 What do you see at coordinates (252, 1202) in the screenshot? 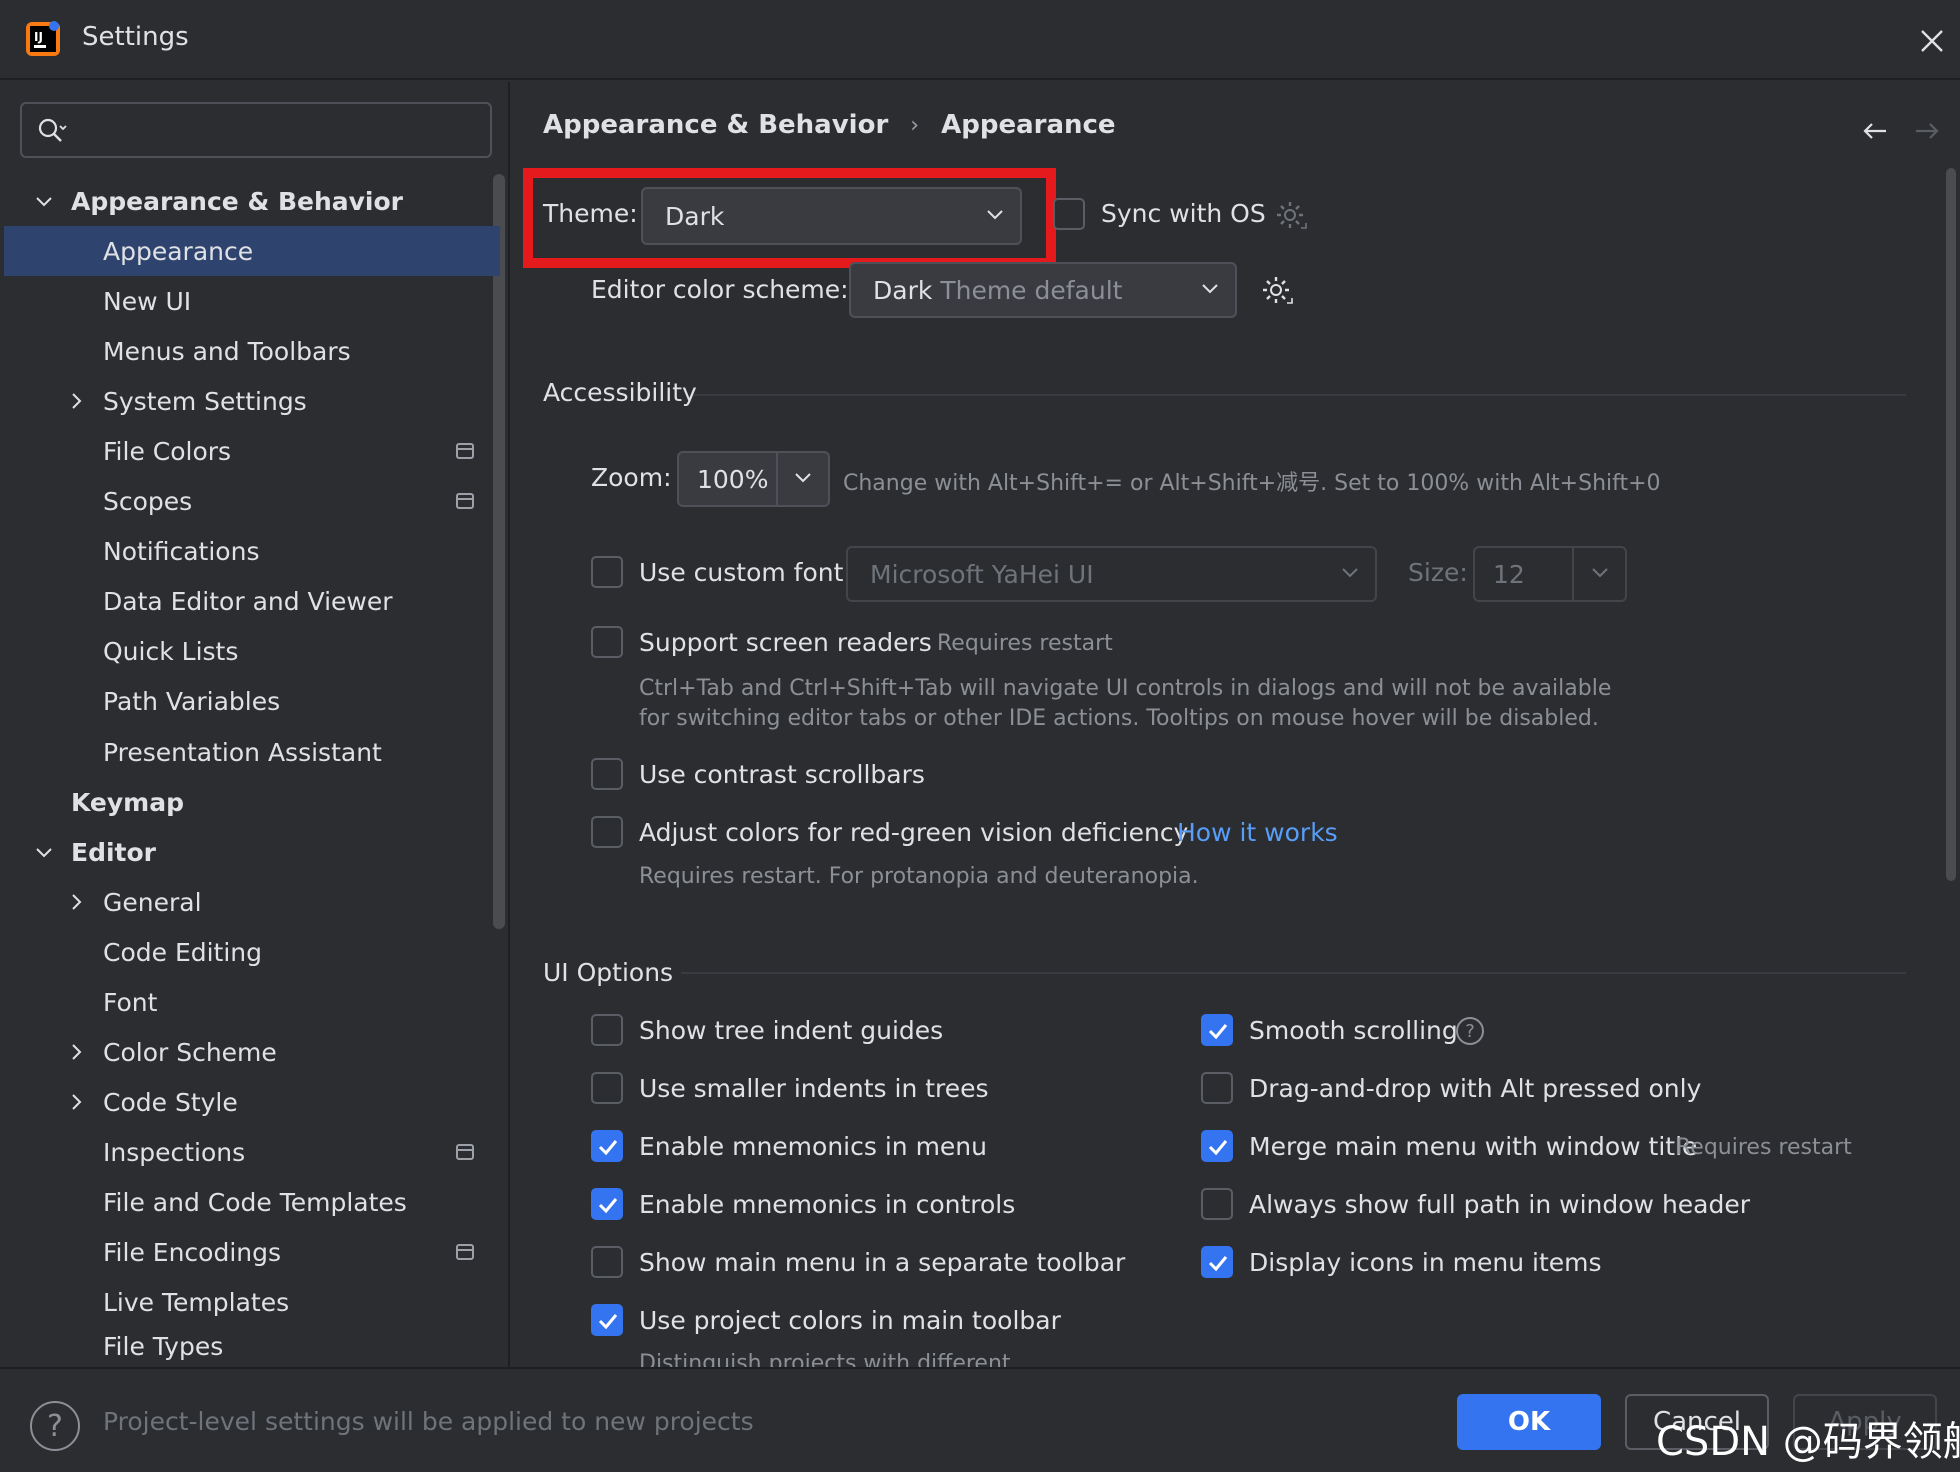
I see `sidebar-item-file-code-templates: File and Code Templates` at bounding box center [252, 1202].